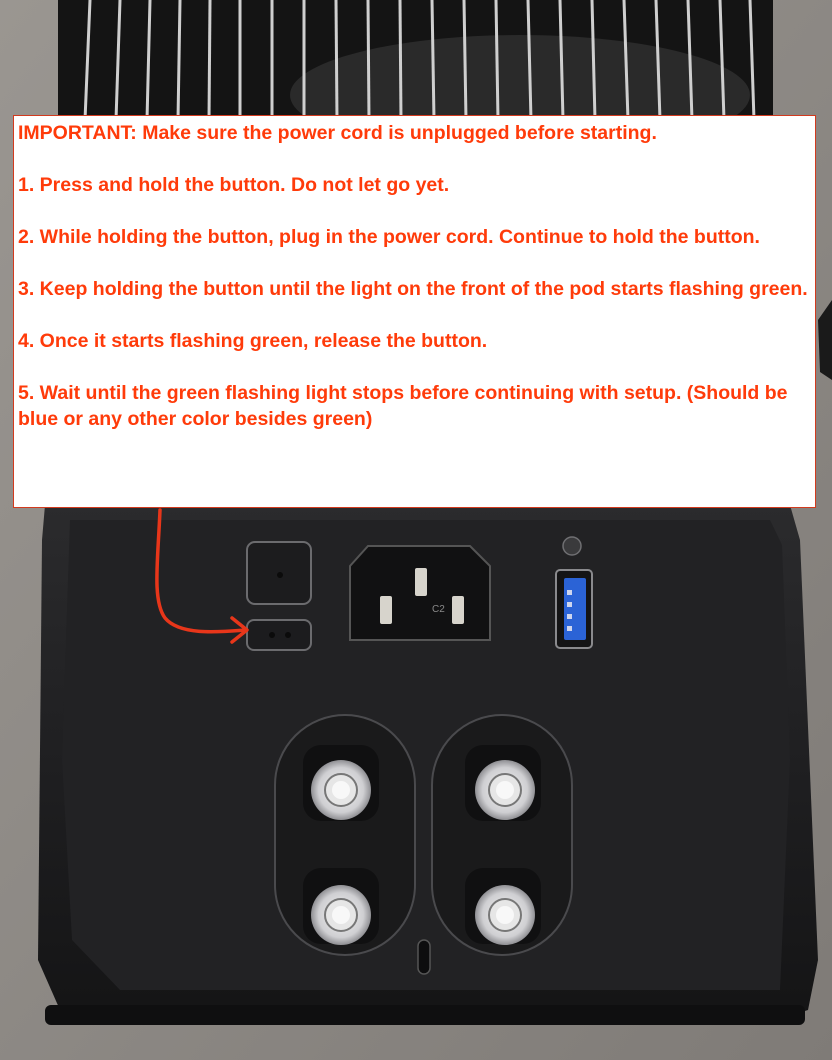  I want to click on reset-button-housing, so click(279, 596).